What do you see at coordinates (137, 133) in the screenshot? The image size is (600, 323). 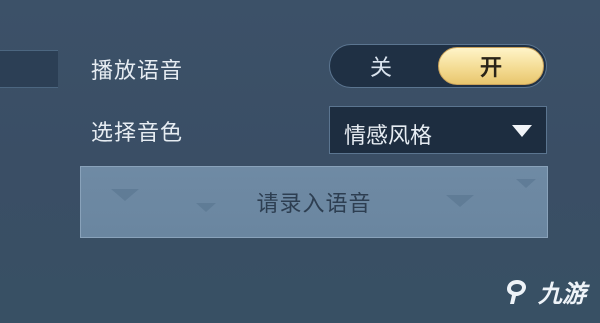 I see `select-tone-label: 选择音色` at bounding box center [137, 133].